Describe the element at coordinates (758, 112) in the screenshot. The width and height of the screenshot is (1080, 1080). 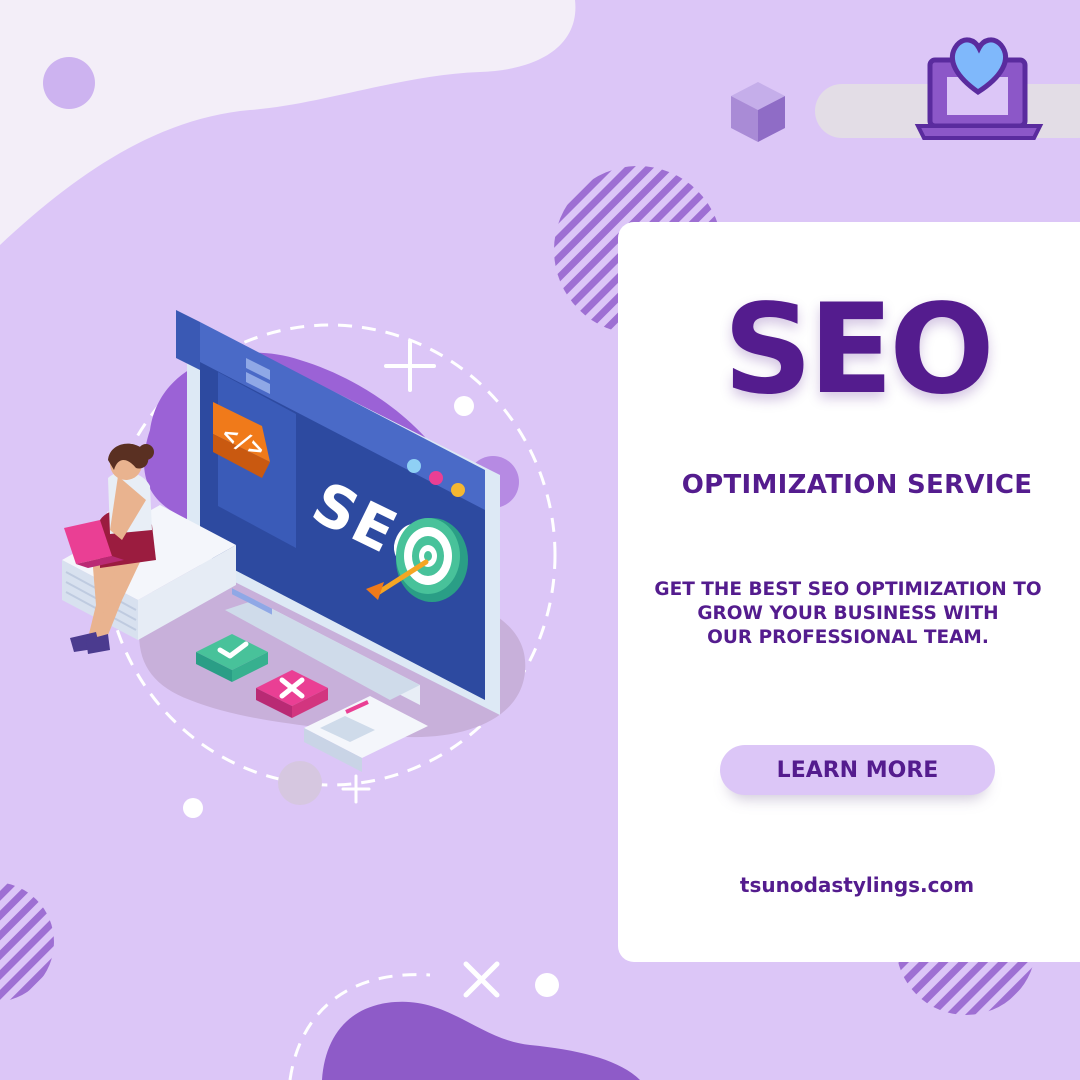
I see `cube-icon` at that location.